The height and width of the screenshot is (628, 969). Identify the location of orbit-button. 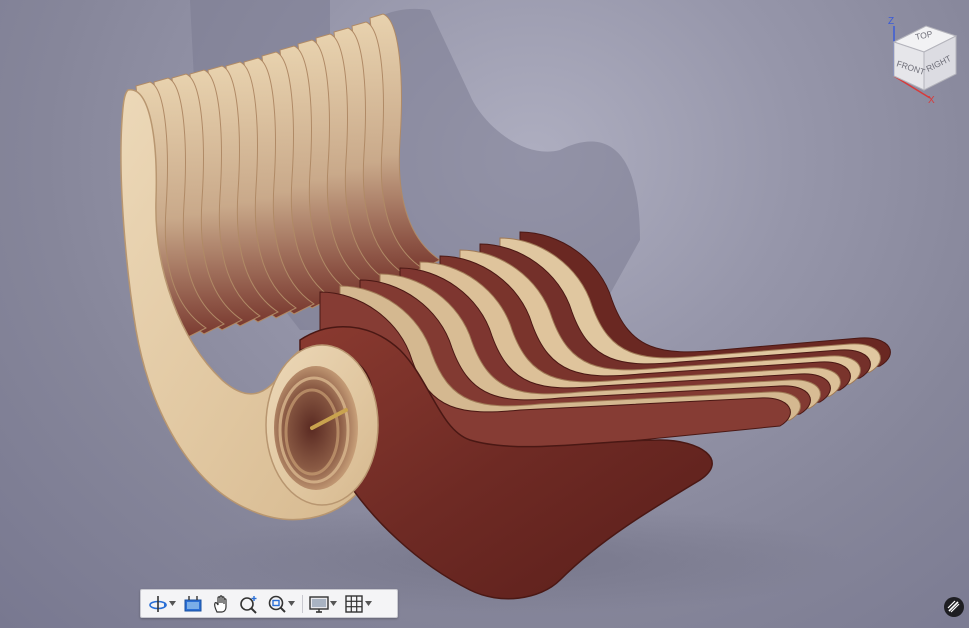
(161, 603).